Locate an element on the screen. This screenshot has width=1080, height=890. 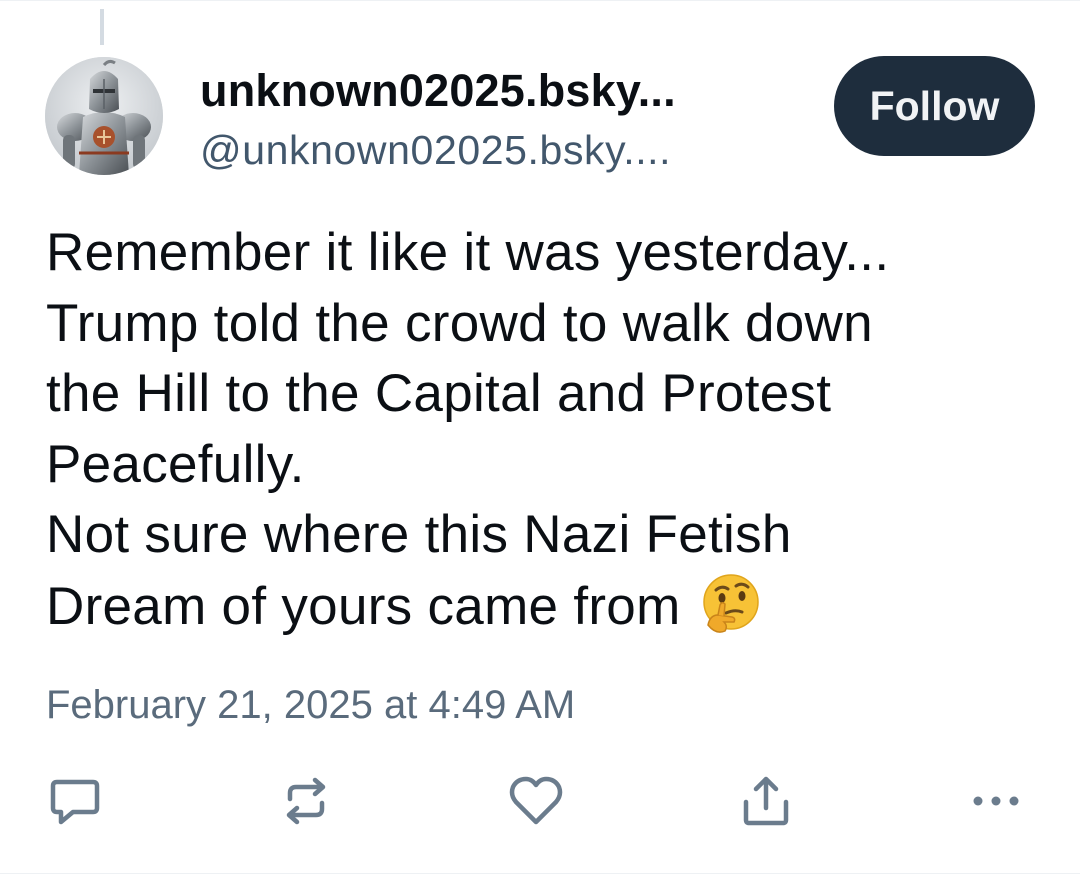
more-options-button is located at coordinates (996, 801).